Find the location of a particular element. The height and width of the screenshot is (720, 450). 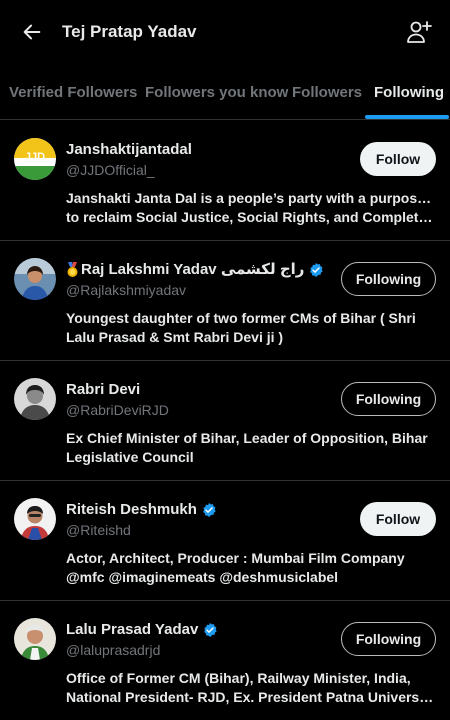

add-user-icon is located at coordinates (419, 32).